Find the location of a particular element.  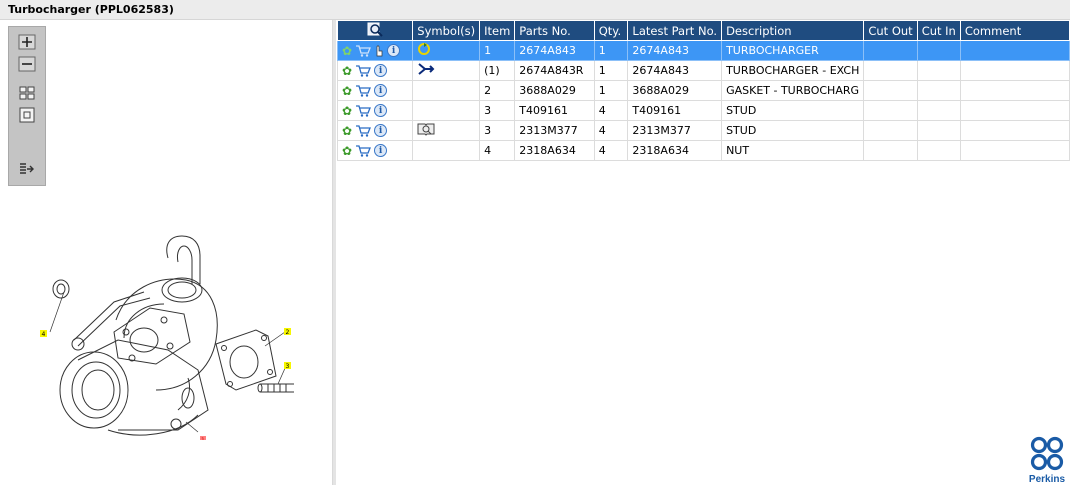

panel-splitter is located at coordinates (334, 252).